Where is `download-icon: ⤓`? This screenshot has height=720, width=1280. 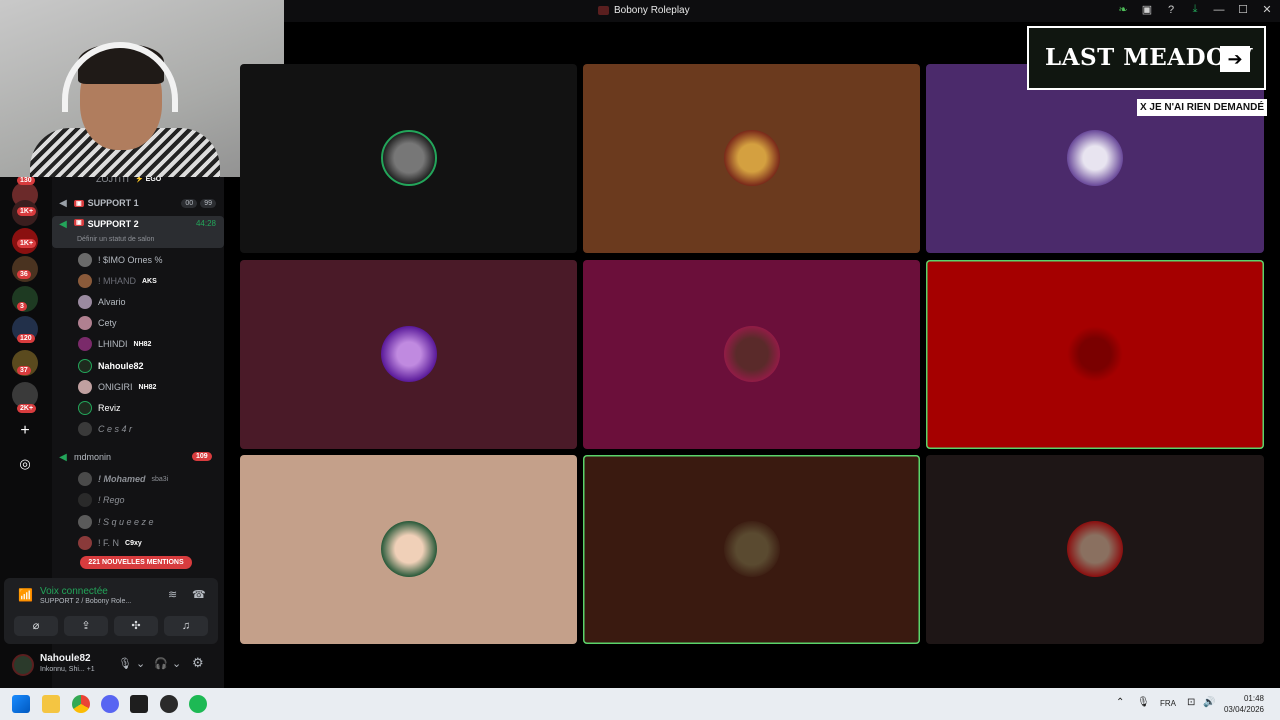
download-icon: ⤓ is located at coordinates (1195, 9).